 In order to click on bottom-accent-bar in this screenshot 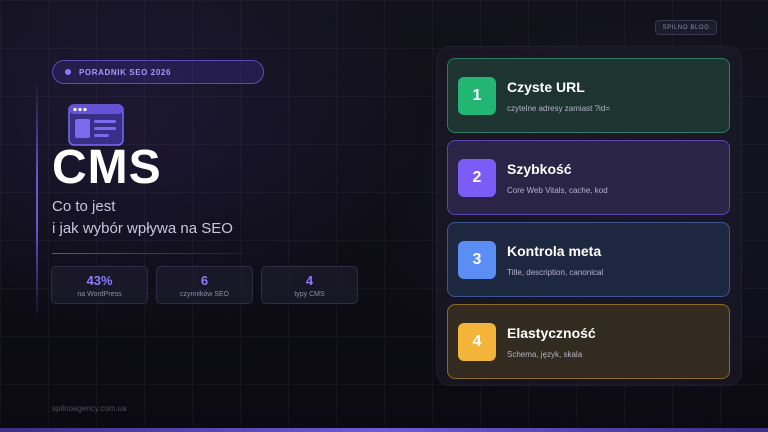, I will do `click(384, 430)`.